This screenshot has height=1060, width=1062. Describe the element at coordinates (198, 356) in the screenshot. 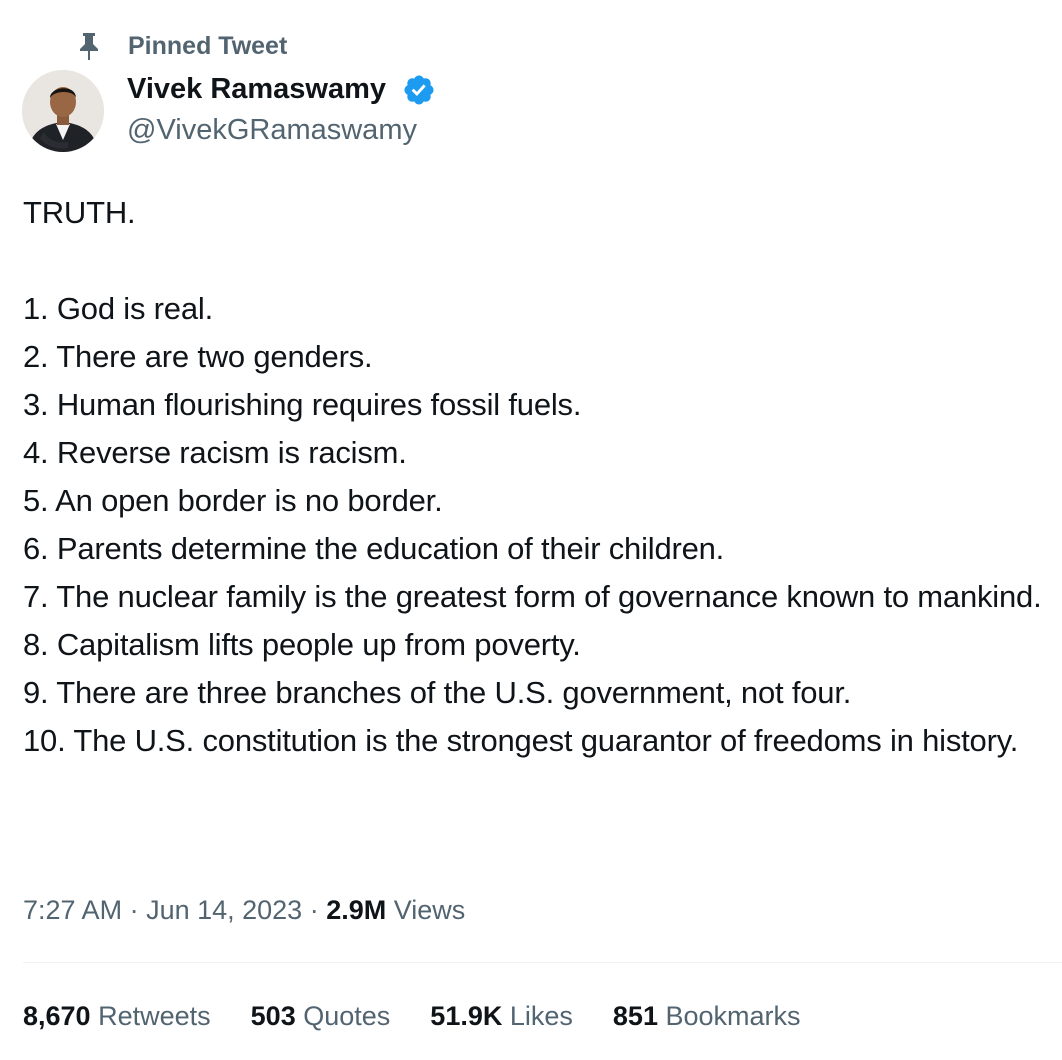

I see `tweet-line: 2. There are two genders.` at that location.